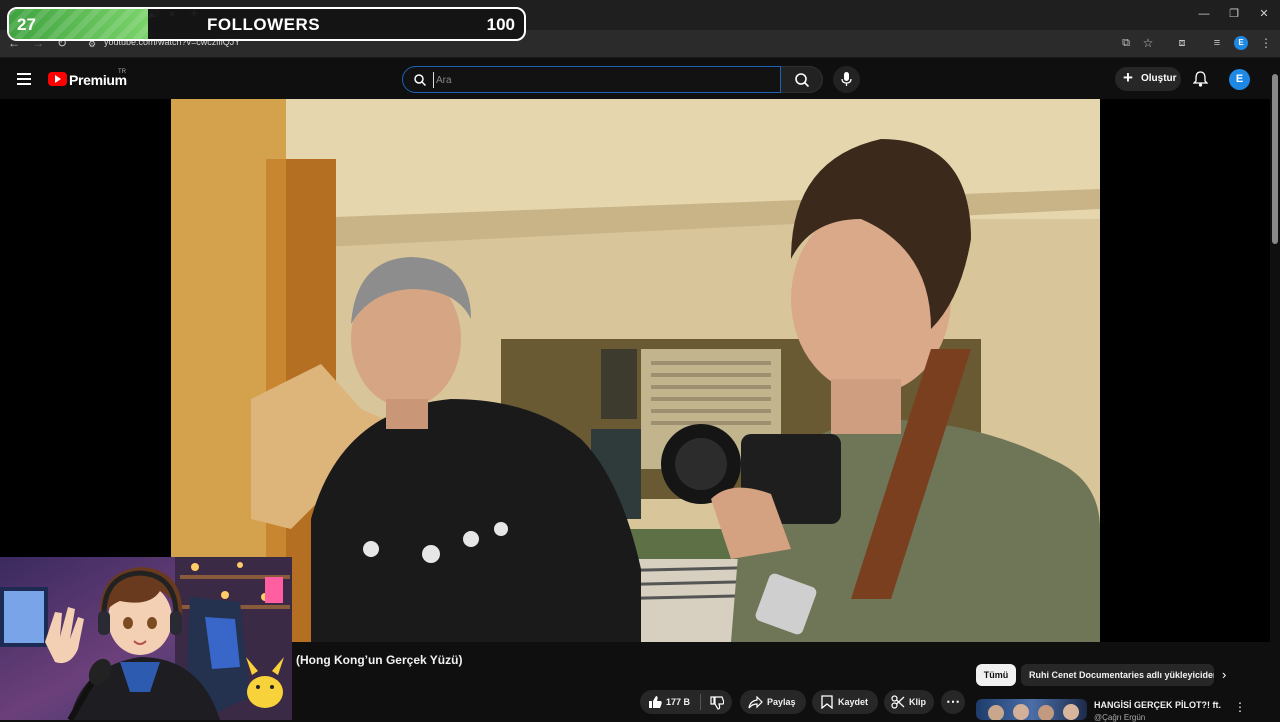 The width and height of the screenshot is (1280, 722). I want to click on voice-search-button, so click(846, 79).